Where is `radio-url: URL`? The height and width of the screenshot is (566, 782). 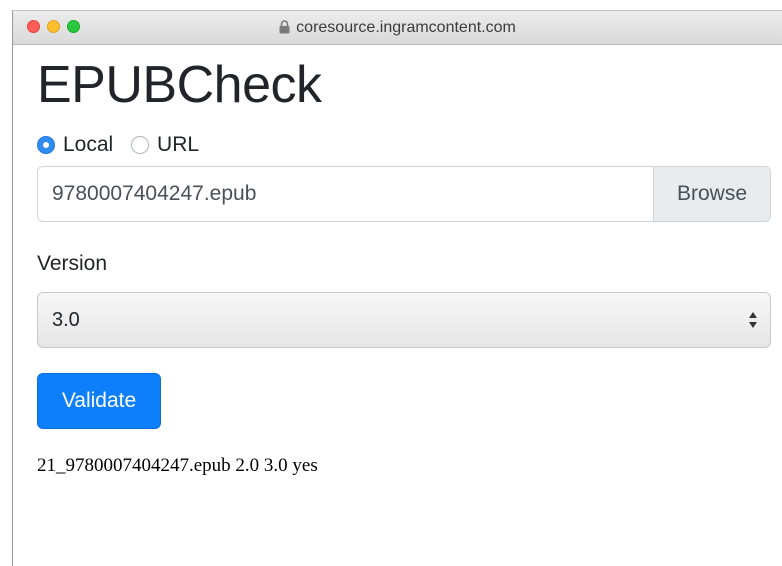 radio-url: URL is located at coordinates (165, 145).